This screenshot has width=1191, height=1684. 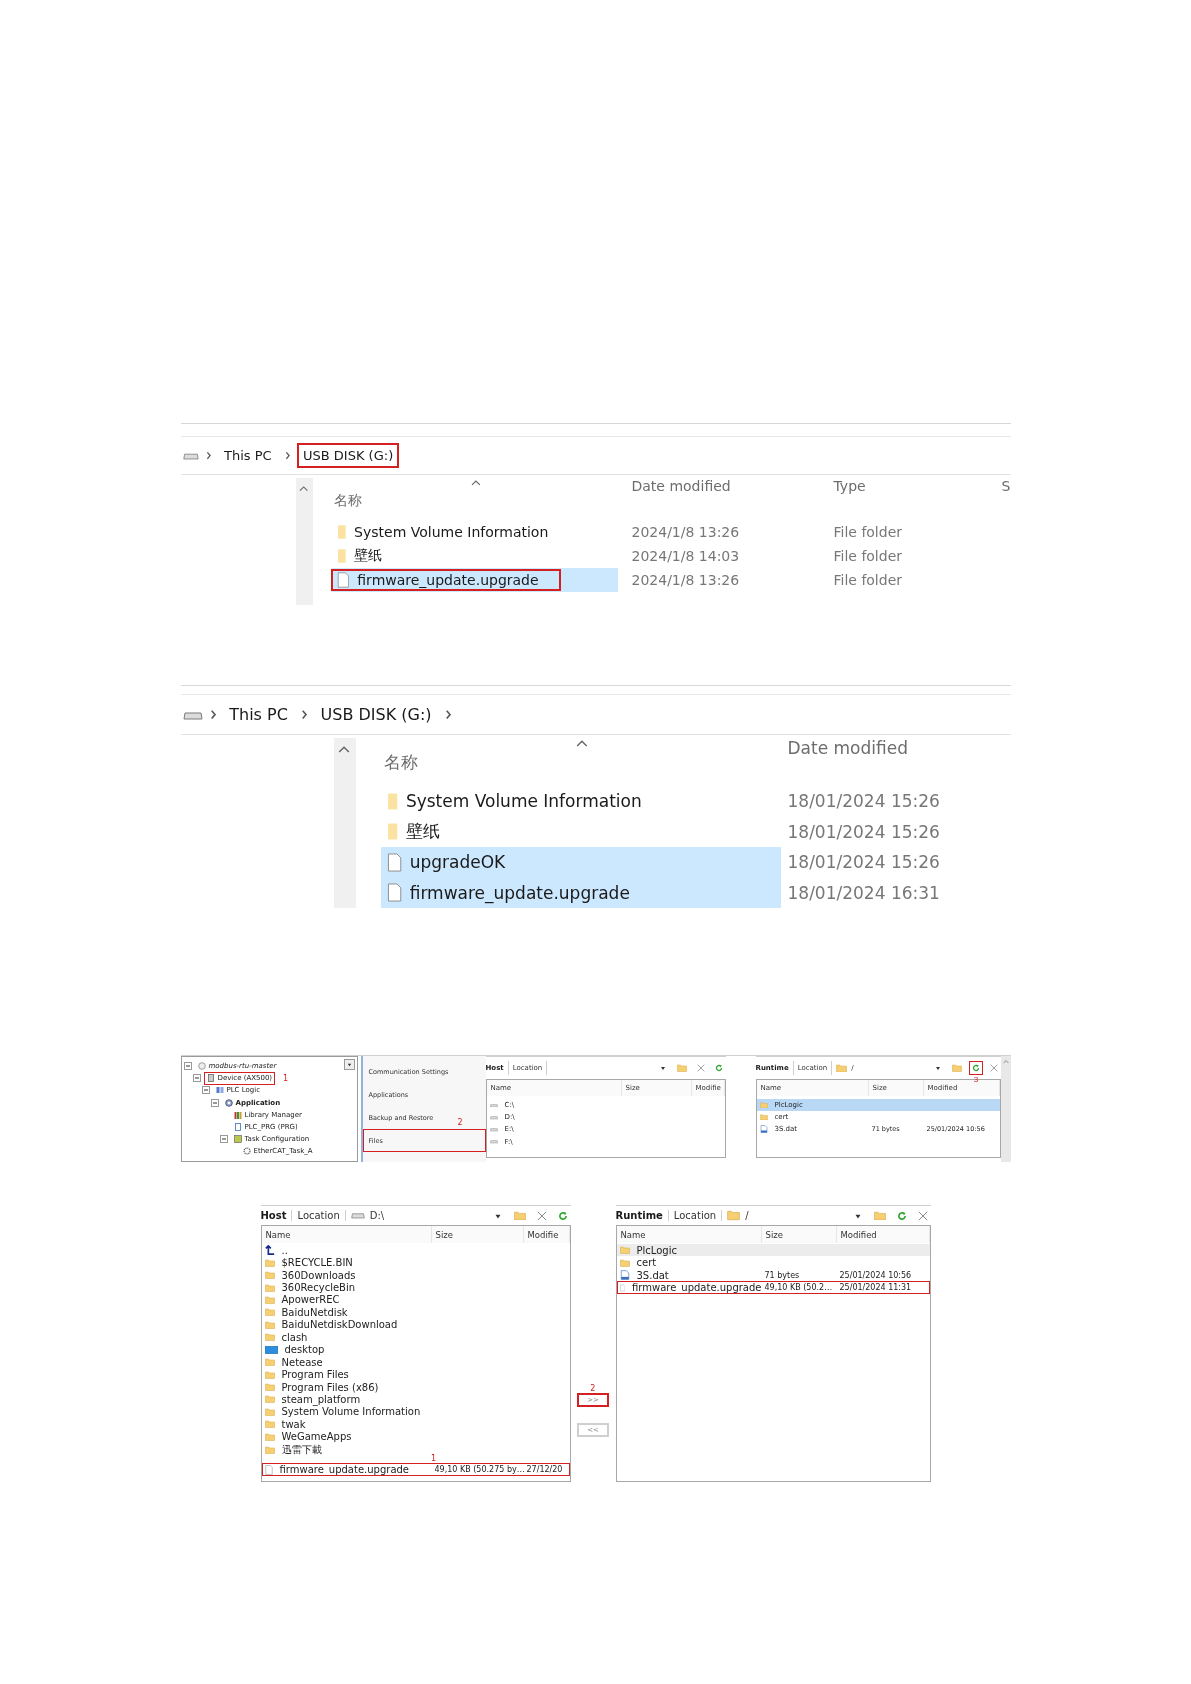 I want to click on list-row: desktop, so click(x=415, y=1349).